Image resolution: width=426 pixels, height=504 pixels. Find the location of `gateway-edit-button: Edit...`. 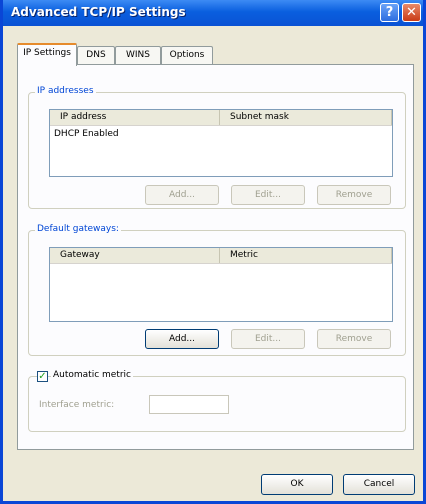

gateway-edit-button: Edit... is located at coordinates (268, 339).